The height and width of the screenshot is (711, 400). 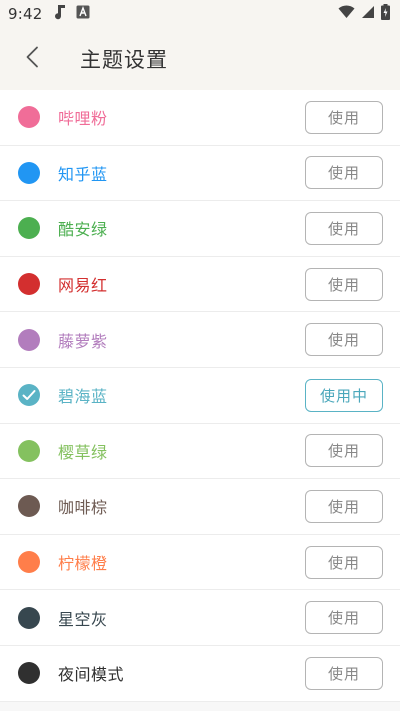 What do you see at coordinates (124, 60) in the screenshot?
I see `page-title: 主题设置` at bounding box center [124, 60].